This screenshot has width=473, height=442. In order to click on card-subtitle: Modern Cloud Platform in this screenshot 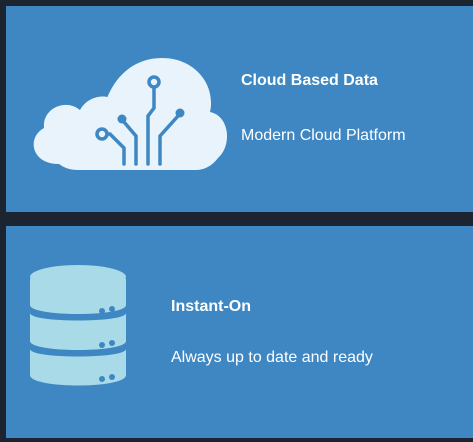, I will do `click(323, 135)`.